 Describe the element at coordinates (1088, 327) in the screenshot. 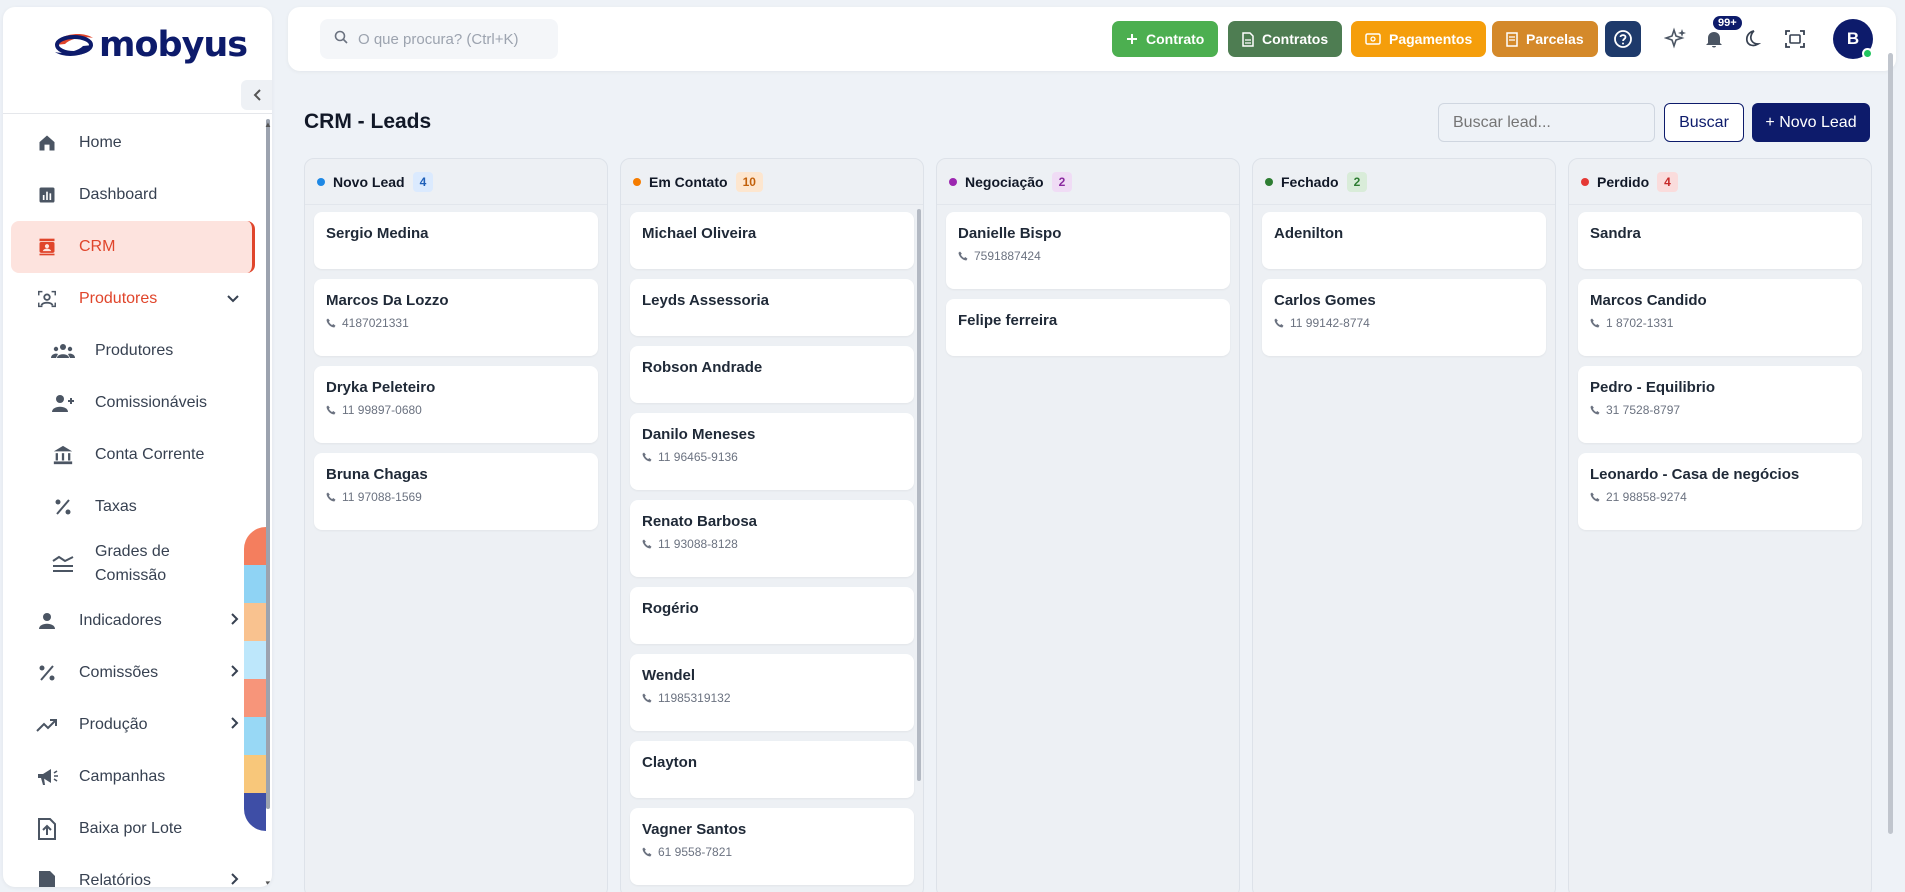

I see `lead-card: Felipe ferreira` at that location.